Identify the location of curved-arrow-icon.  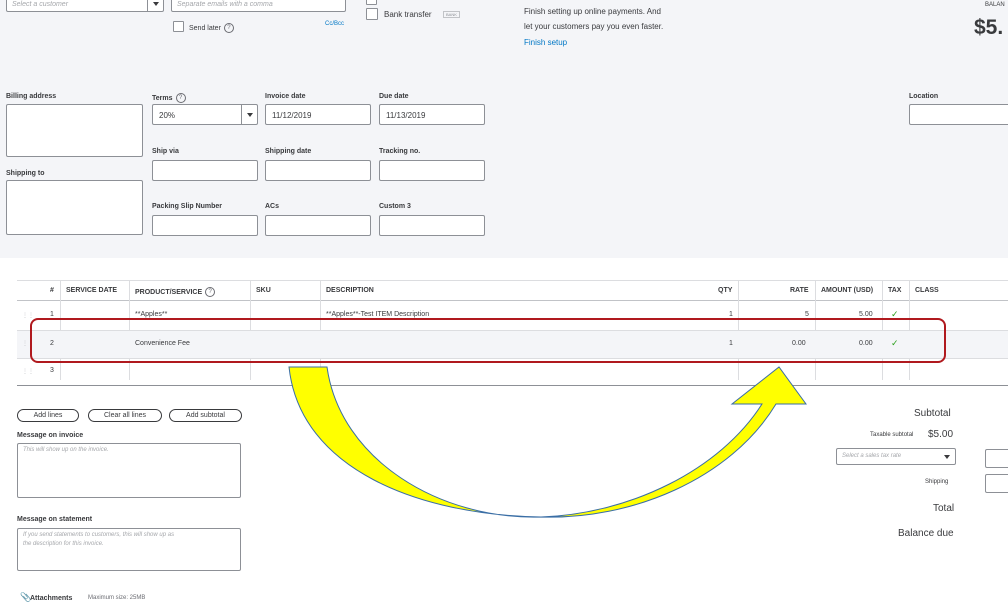
(547, 442).